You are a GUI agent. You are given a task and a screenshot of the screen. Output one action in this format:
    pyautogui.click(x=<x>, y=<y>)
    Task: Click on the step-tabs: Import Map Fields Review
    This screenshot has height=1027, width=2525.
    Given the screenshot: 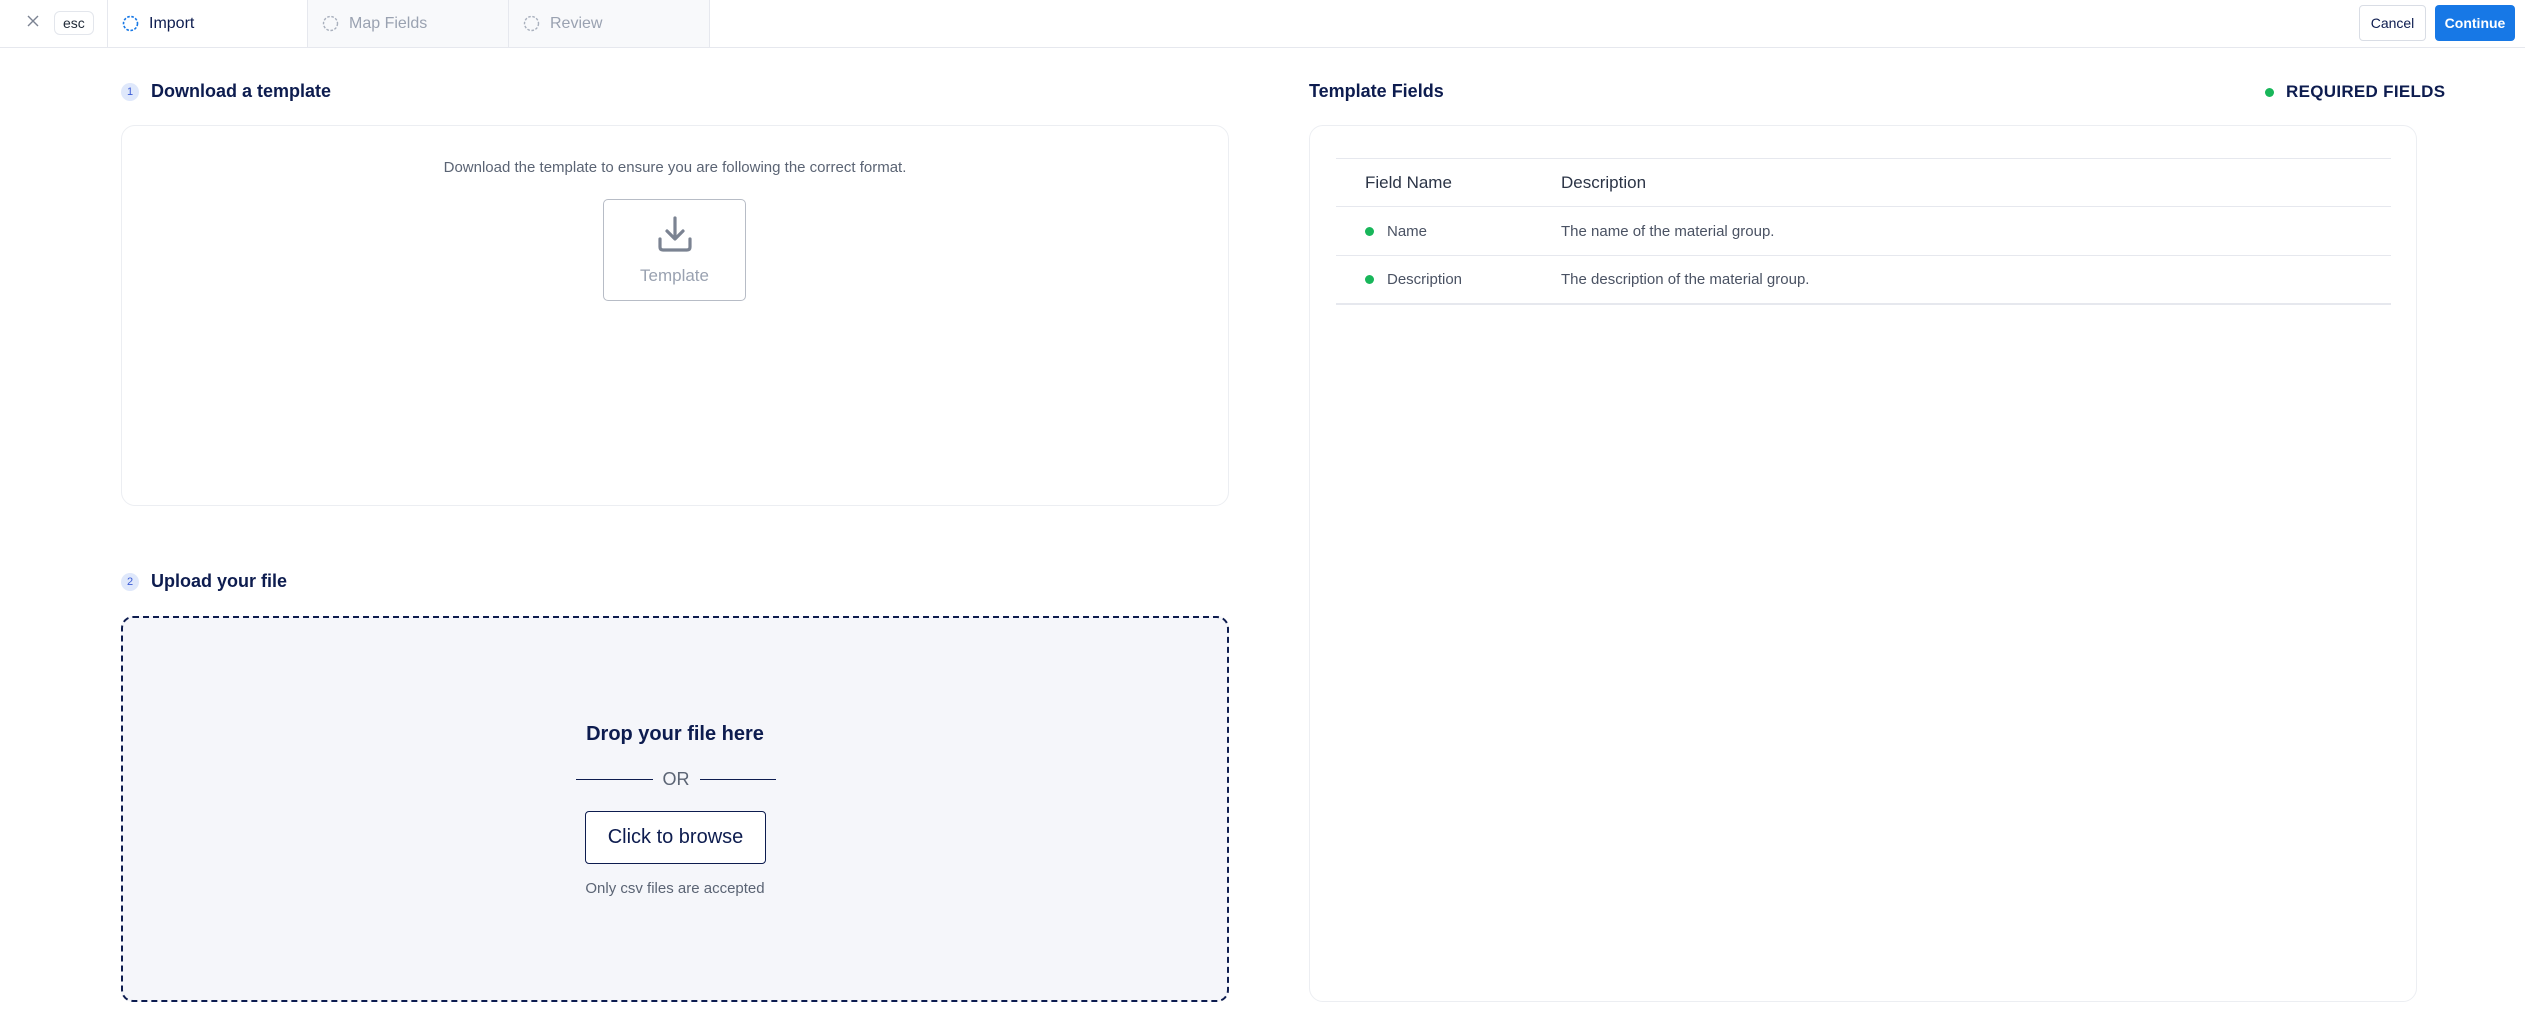 What is the action you would take?
    pyautogui.click(x=408, y=23)
    